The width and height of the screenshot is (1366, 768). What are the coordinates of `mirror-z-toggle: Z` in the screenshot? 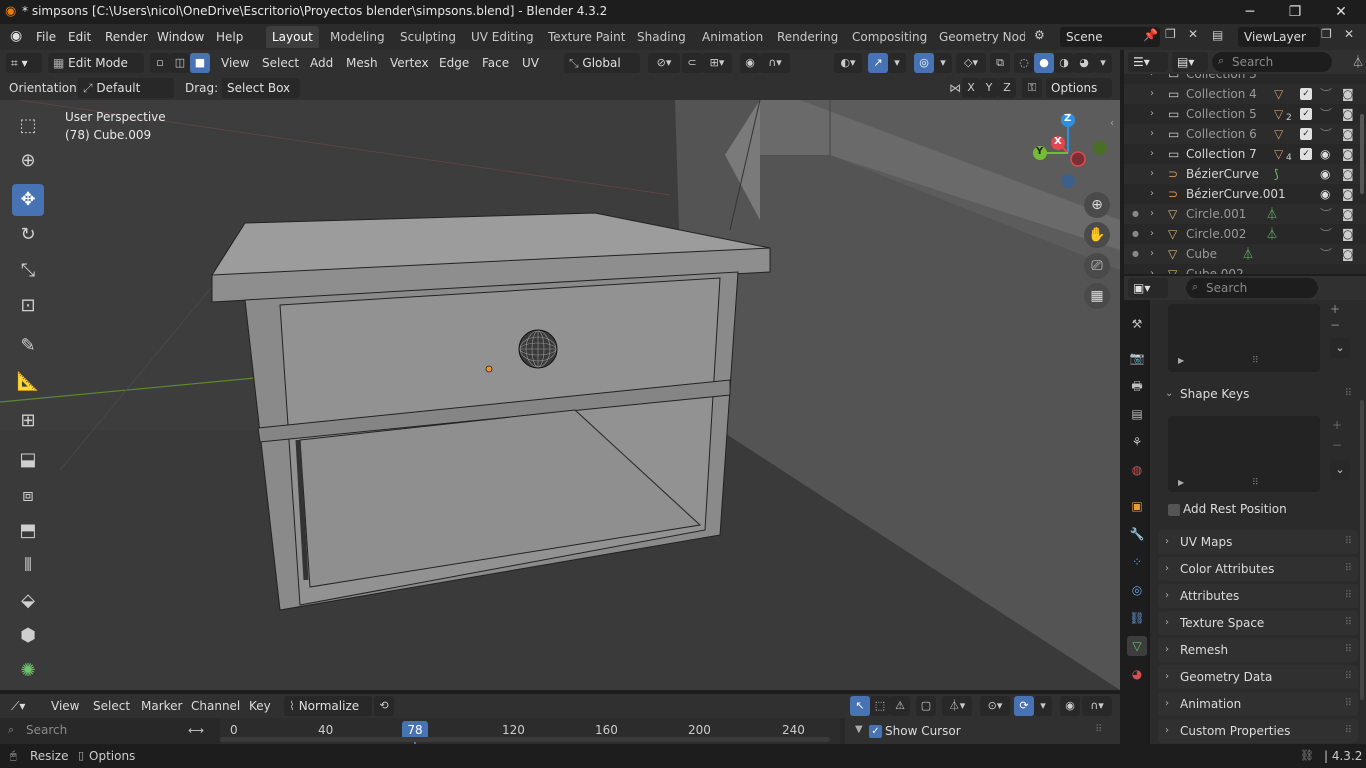 It's located at (1007, 88).